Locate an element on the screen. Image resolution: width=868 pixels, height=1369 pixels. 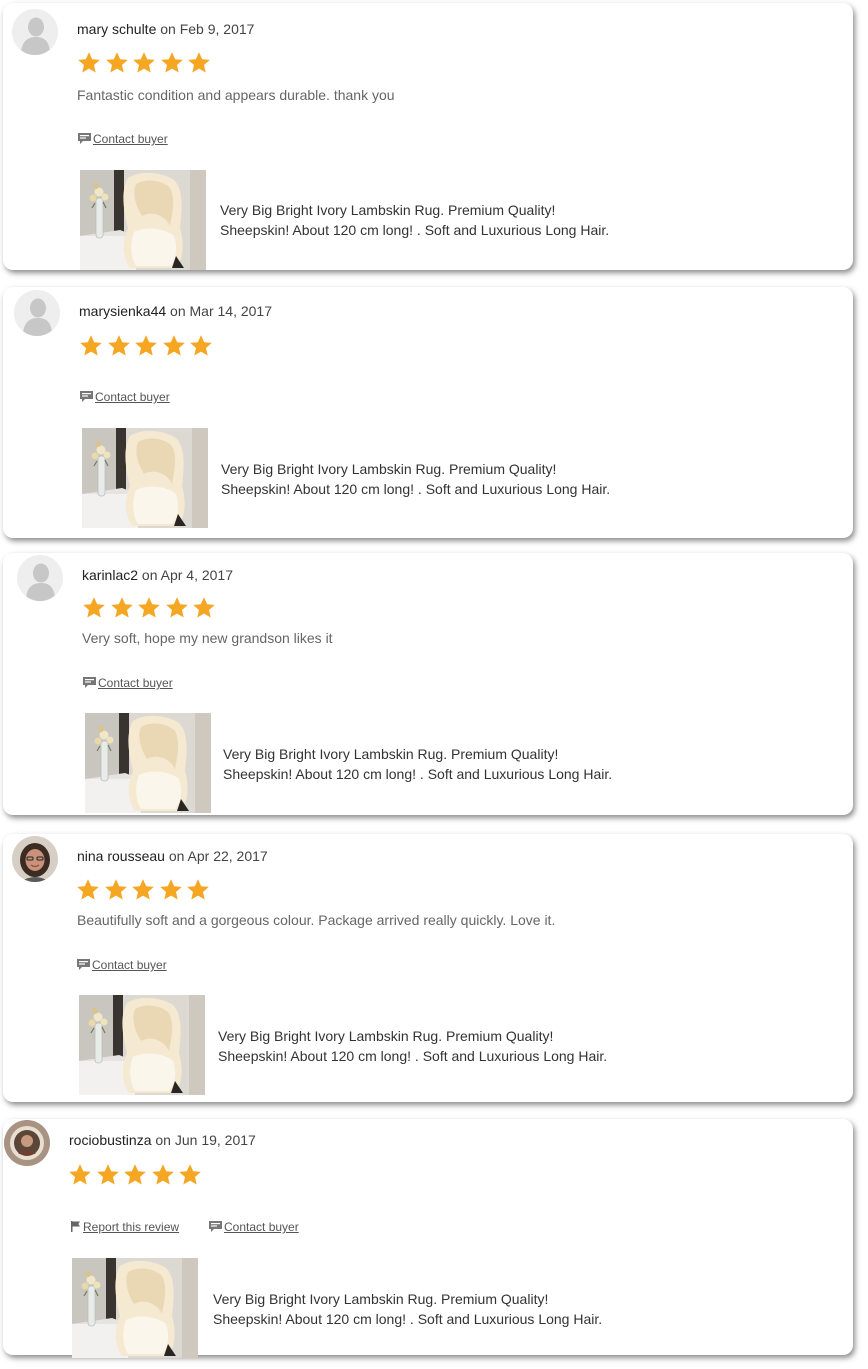
reviewer-name-link: marysienka44 is located at coordinates (122, 311).